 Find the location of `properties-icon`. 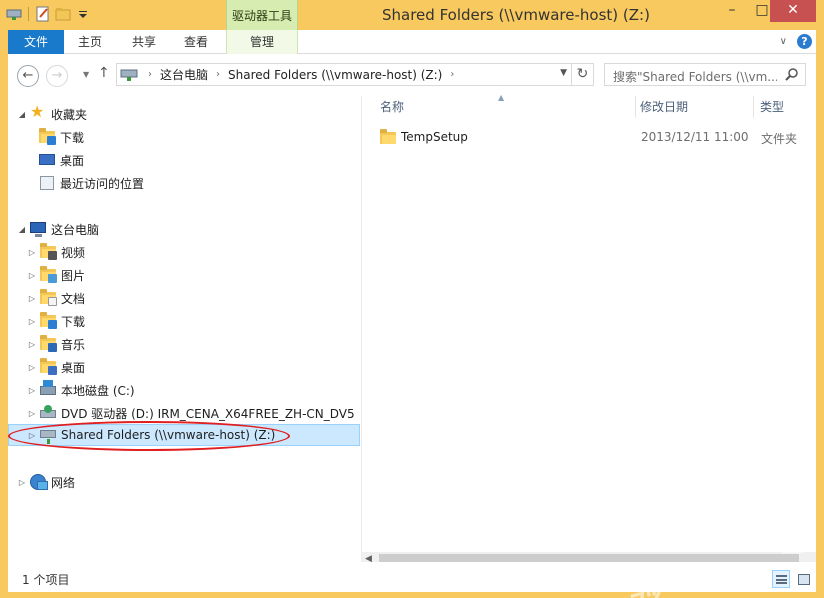

properties-icon is located at coordinates (43, 14).